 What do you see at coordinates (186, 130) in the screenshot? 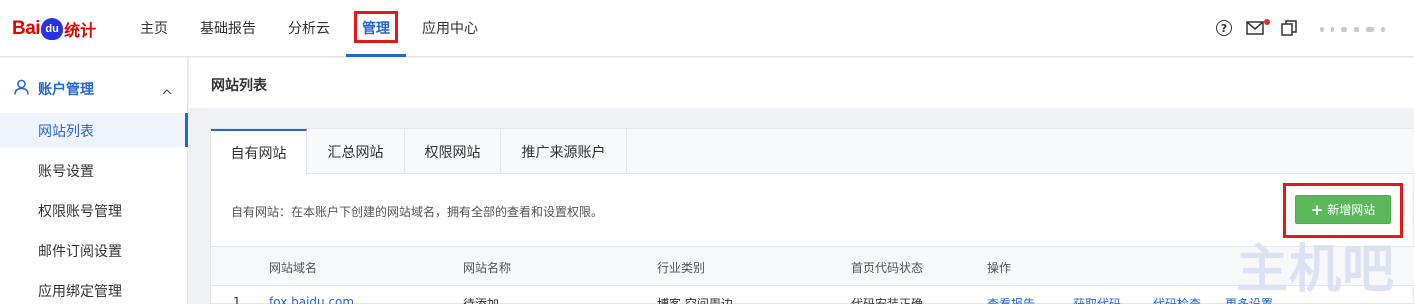
I see `sidebar-active-indicator` at bounding box center [186, 130].